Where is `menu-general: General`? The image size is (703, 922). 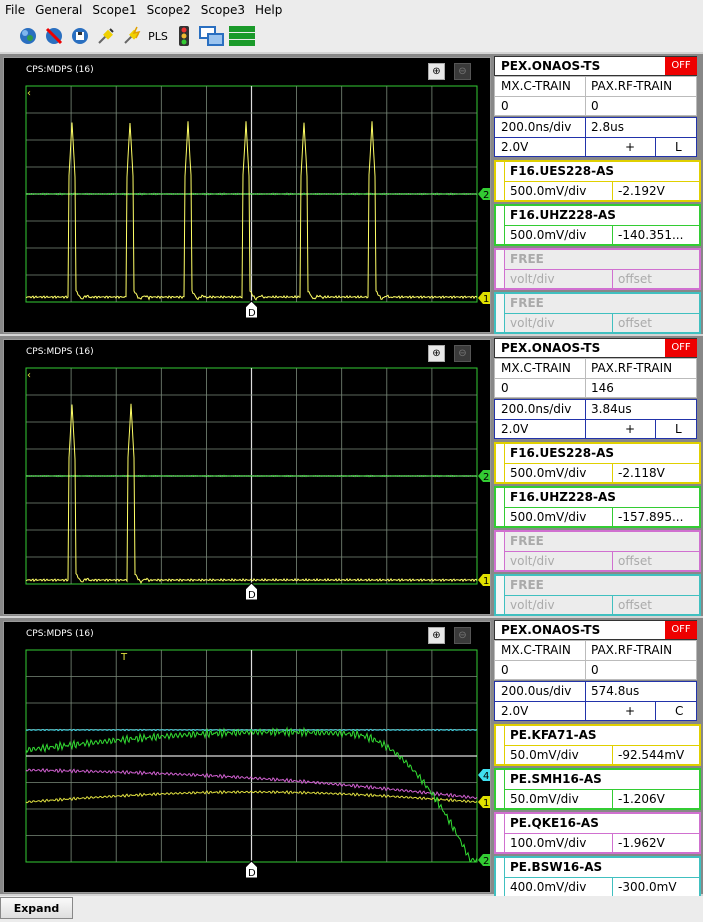 menu-general: General is located at coordinates (58, 10).